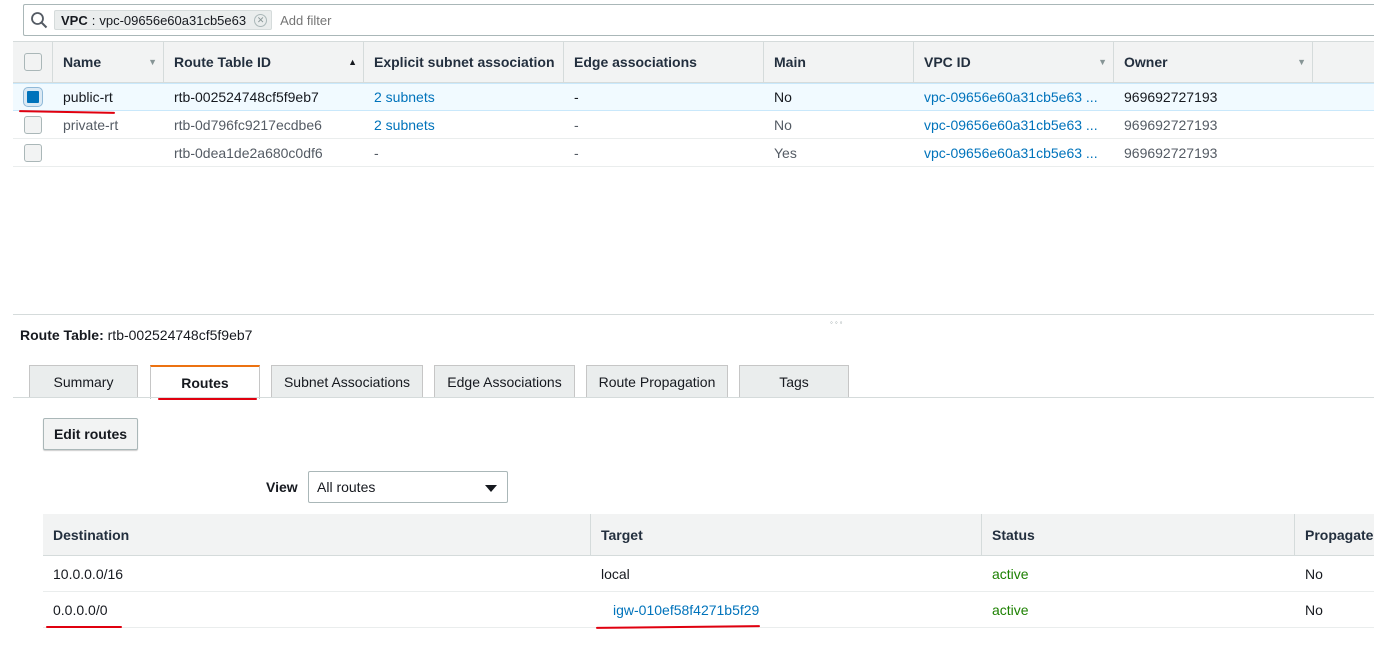 Image resolution: width=1374 pixels, height=667 pixels. Describe the element at coordinates (664, 62) in the screenshot. I see `column-header-edge-associations: Edge associations` at that location.